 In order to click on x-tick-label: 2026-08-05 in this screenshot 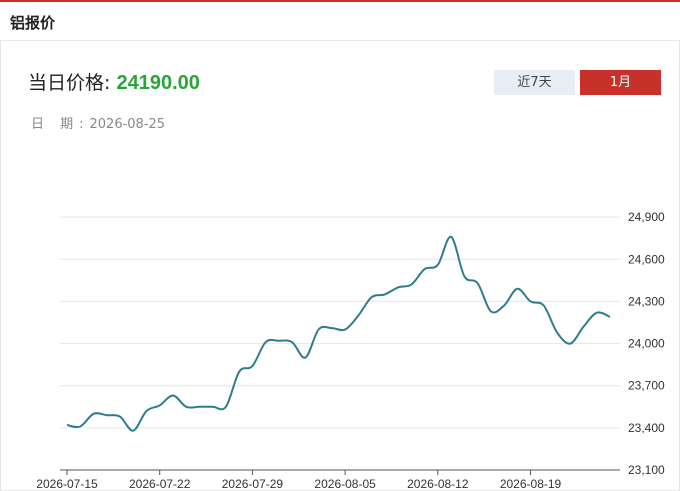, I will do `click(345, 484)`.